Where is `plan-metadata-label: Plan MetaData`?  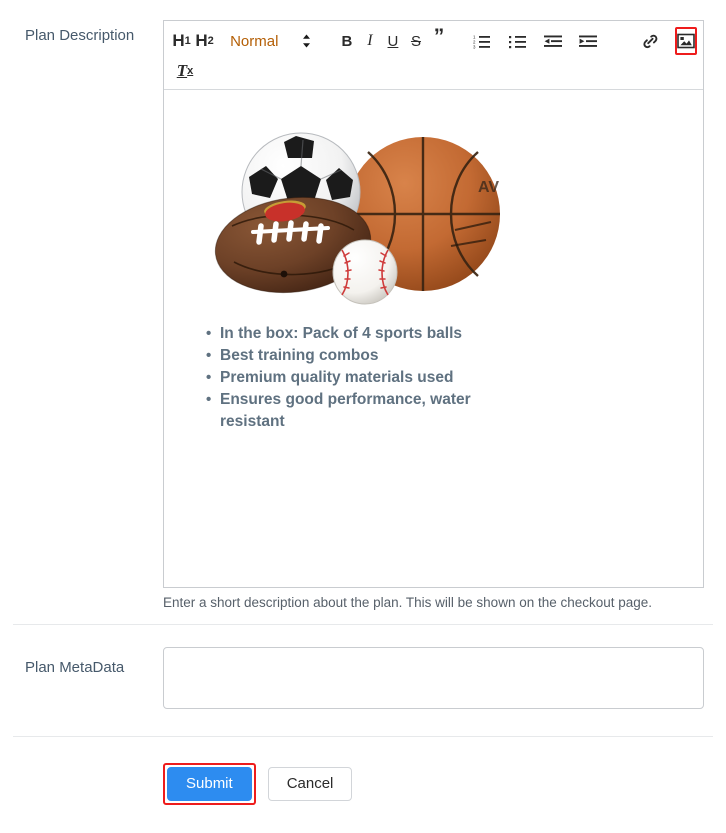 plan-metadata-label: Plan MetaData is located at coordinates (75, 667).